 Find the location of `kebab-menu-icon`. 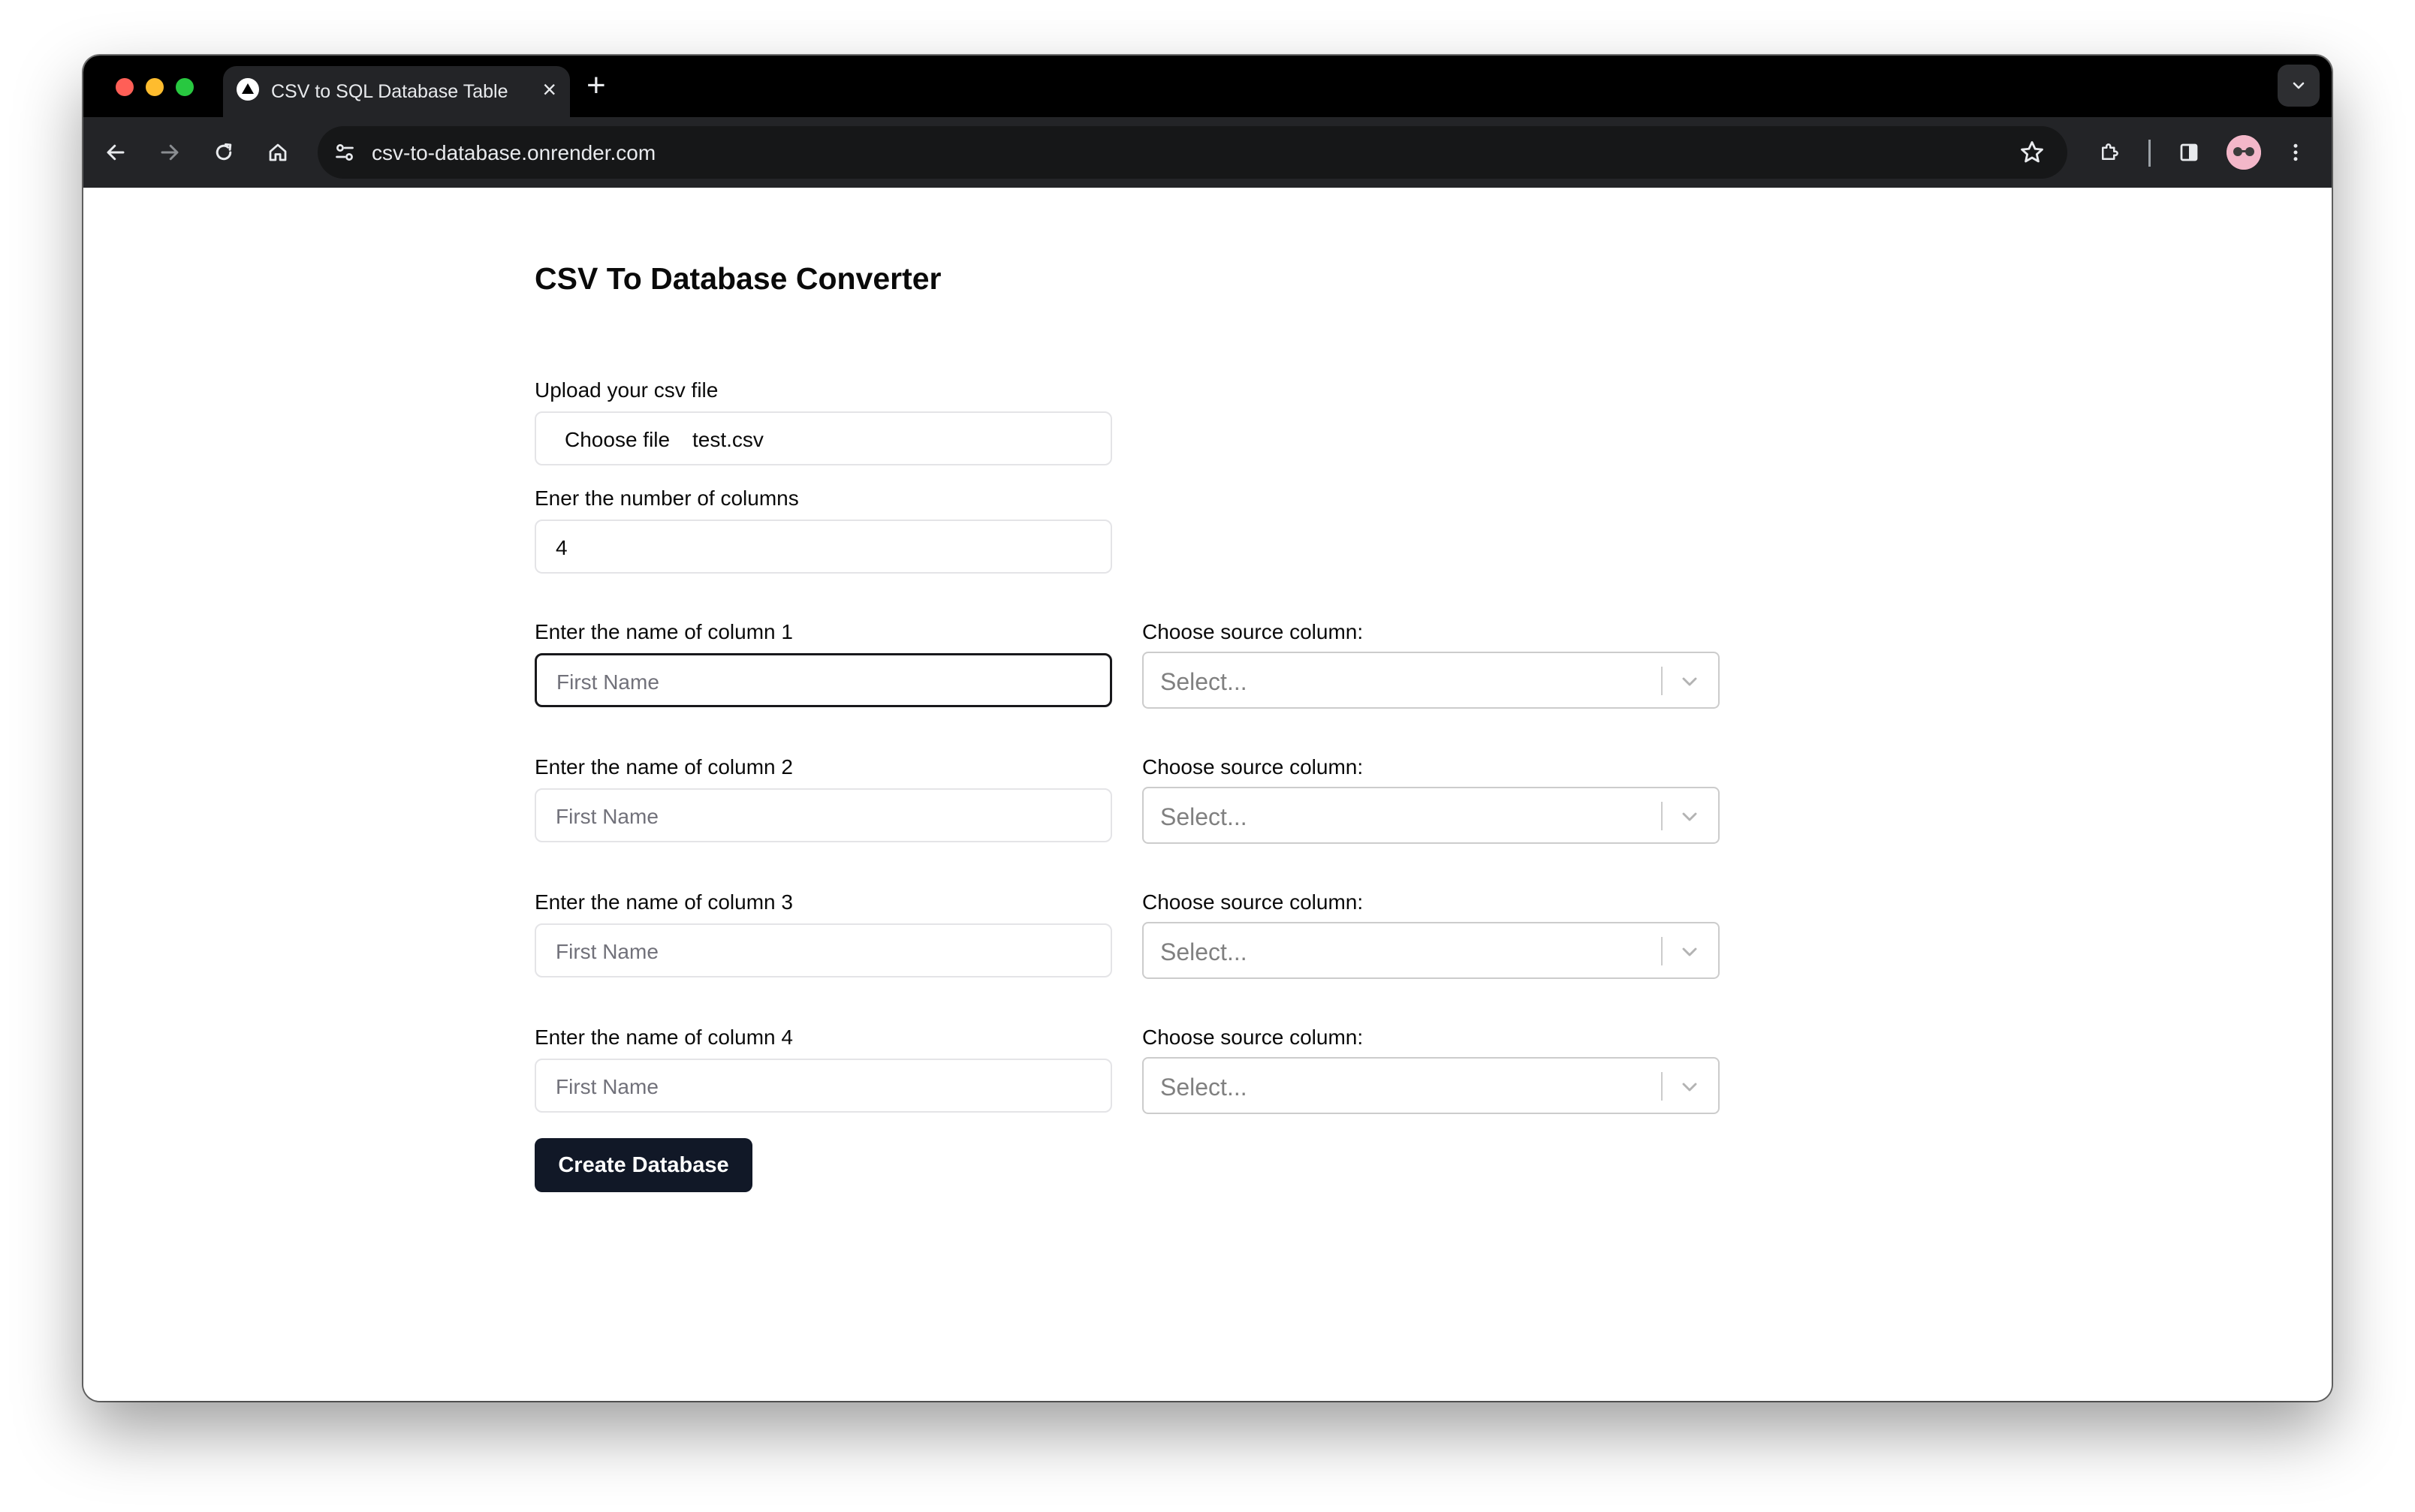

kebab-menu-icon is located at coordinates (2295, 152).